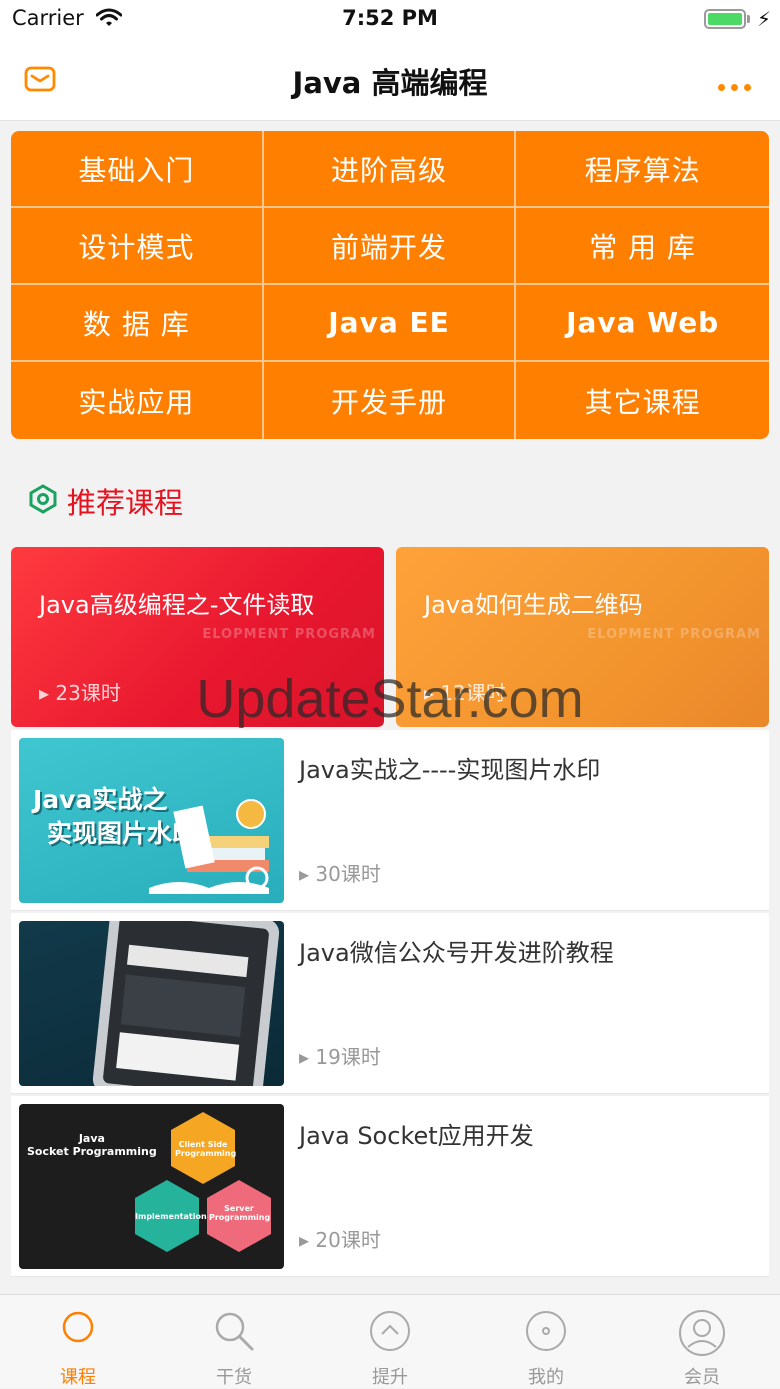  Describe the element at coordinates (137, 246) in the screenshot. I see `category-design-patterns: 设计模式` at that location.